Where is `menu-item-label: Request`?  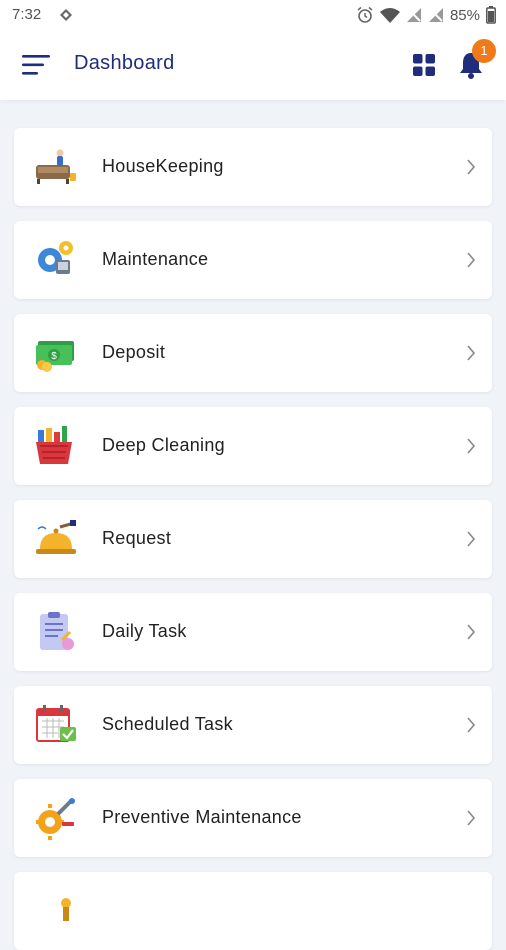 menu-item-label: Request is located at coordinates (137, 538).